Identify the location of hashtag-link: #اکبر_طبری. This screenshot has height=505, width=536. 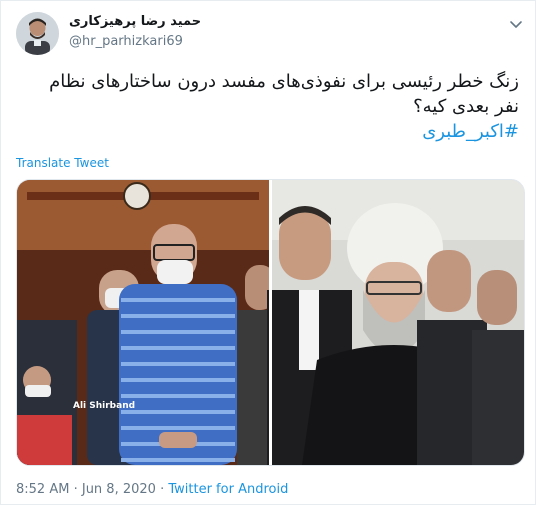
(269, 131).